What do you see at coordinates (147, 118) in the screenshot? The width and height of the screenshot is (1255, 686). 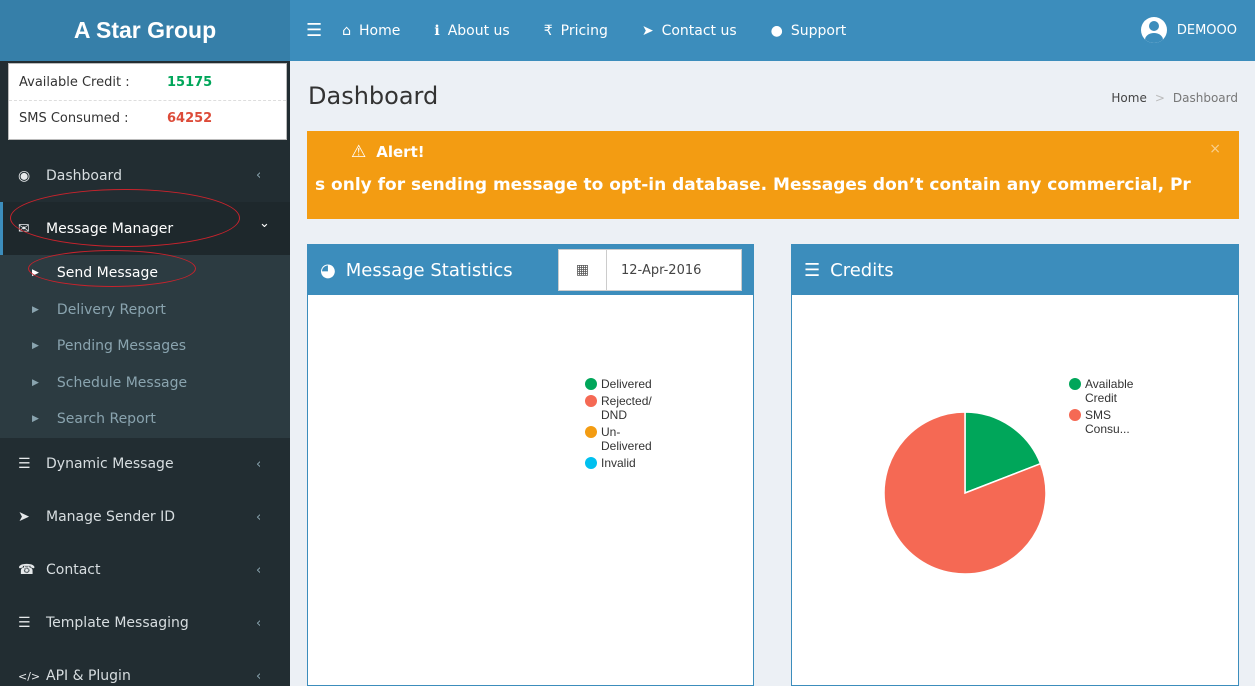 I see `sms-consumed-row: SMS Consumed : 64252` at bounding box center [147, 118].